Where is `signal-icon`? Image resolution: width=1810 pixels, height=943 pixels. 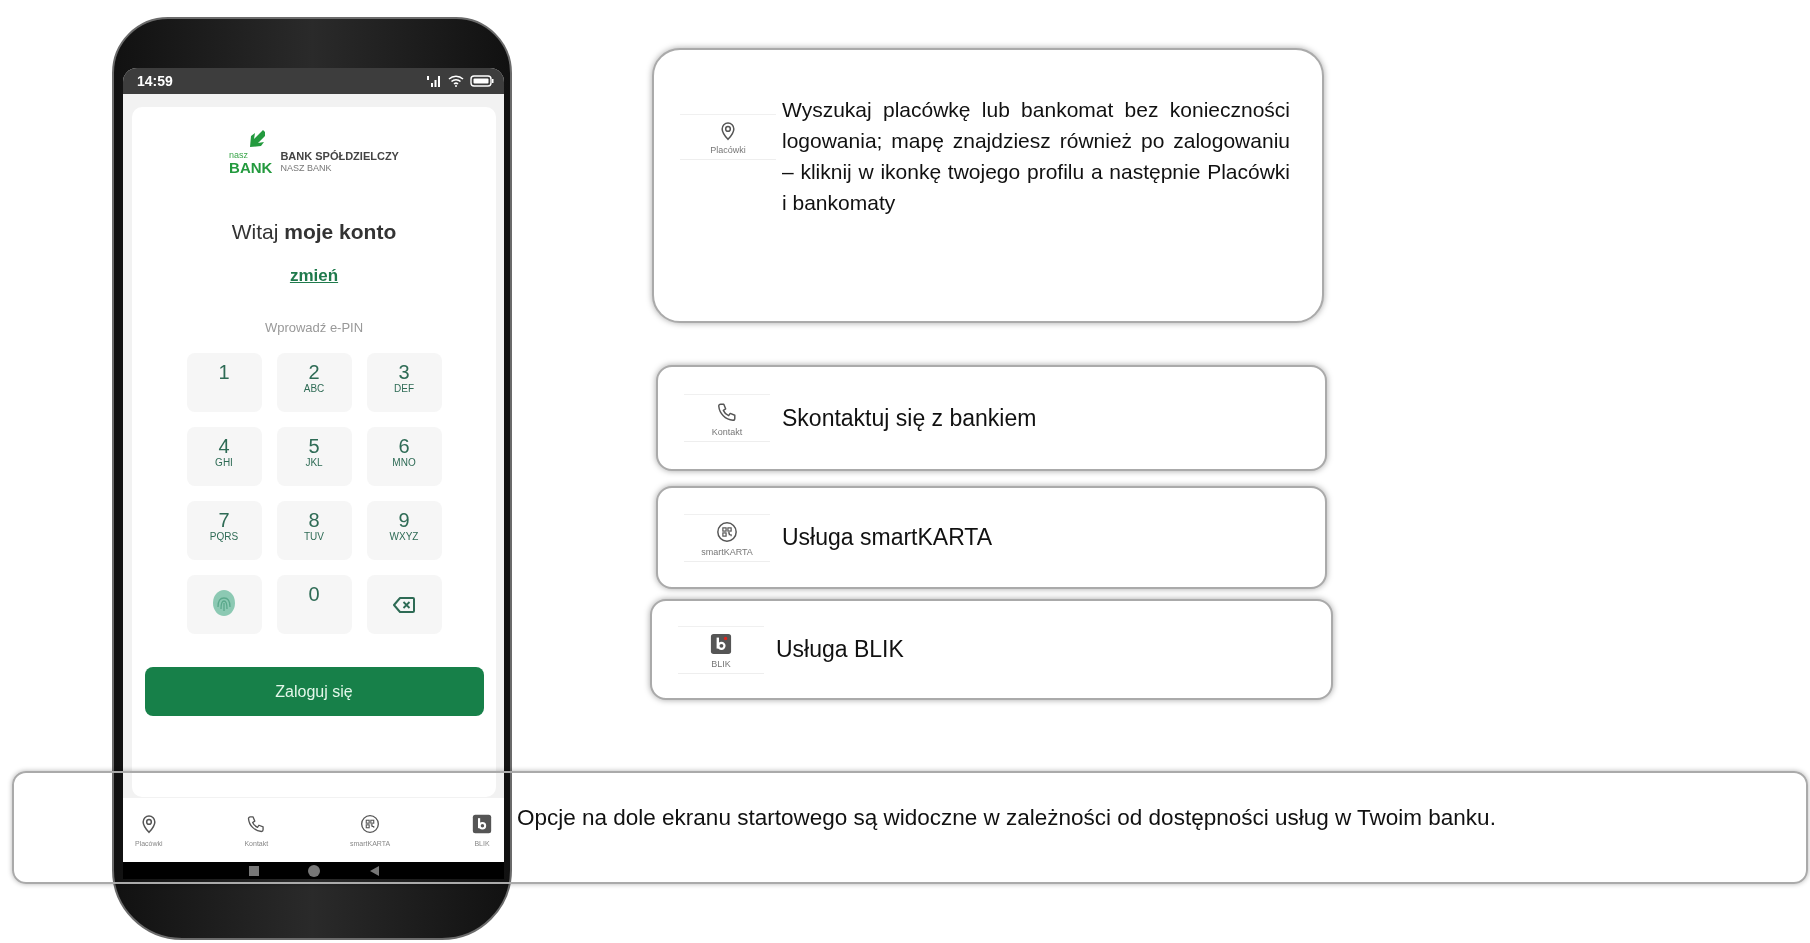 signal-icon is located at coordinates (434, 81).